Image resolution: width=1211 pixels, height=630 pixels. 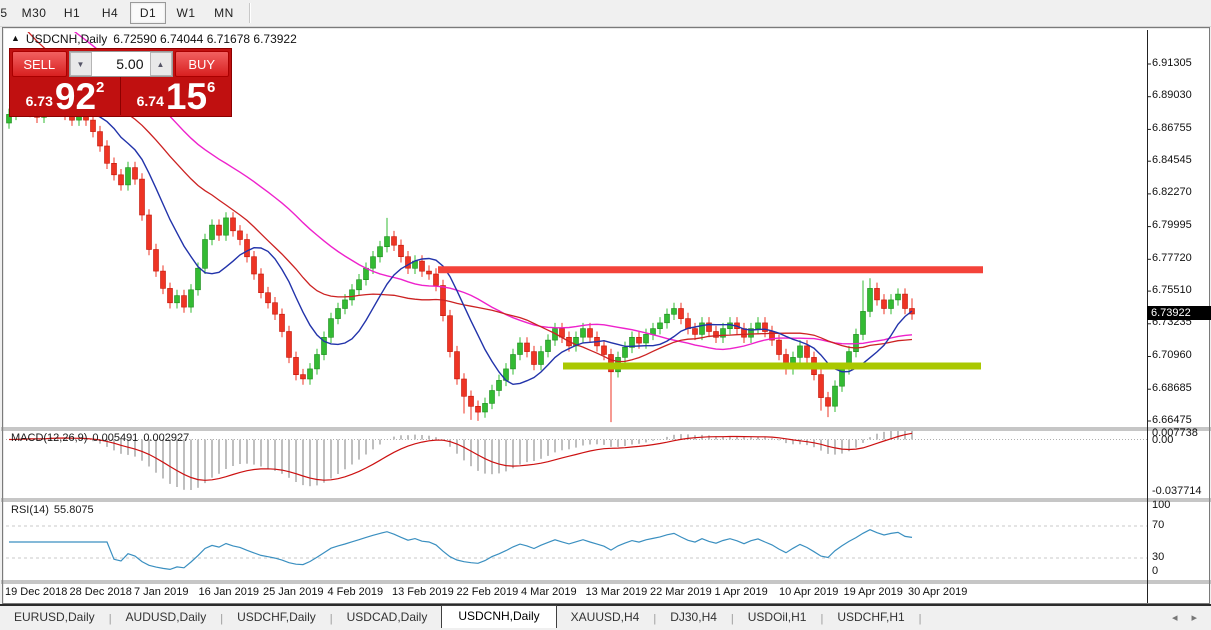 I want to click on macd-axis-bottom: -0.037714, so click(x=1177, y=491).